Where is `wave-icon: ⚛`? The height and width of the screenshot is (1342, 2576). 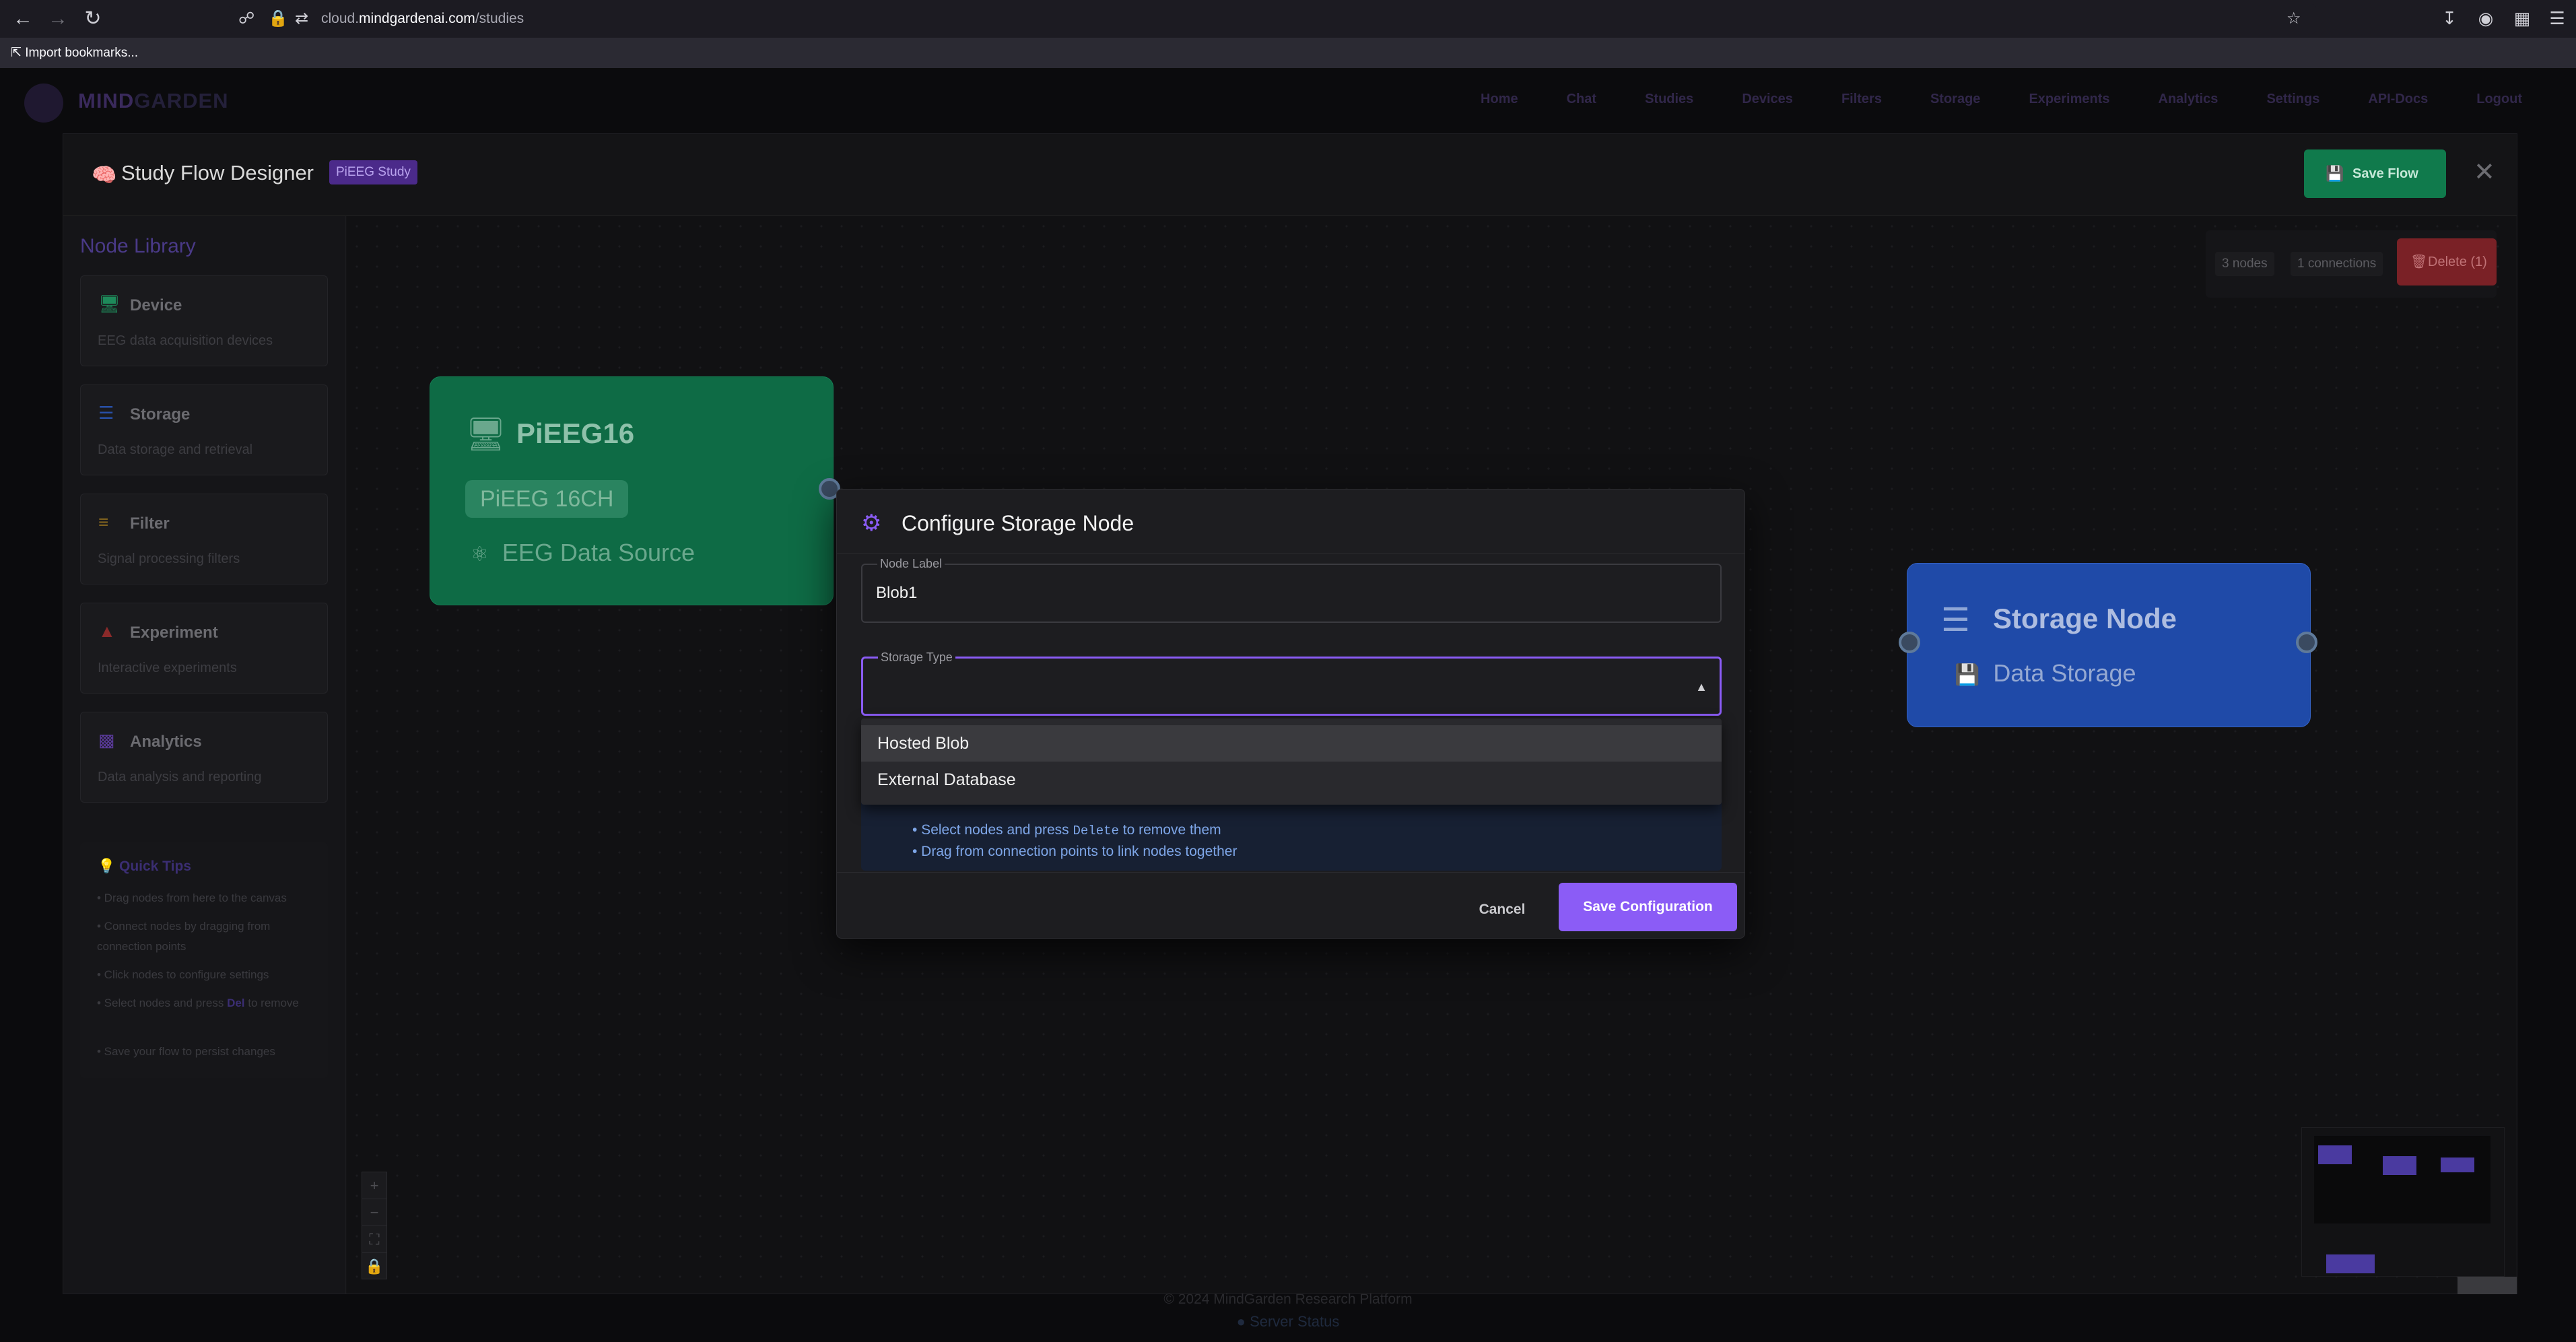
wave-icon: ⚛ is located at coordinates (480, 554).